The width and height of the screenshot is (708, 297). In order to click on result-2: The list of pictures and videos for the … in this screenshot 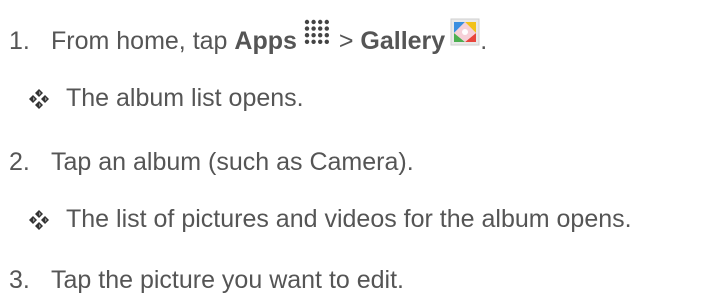, I will do `click(354, 220)`.